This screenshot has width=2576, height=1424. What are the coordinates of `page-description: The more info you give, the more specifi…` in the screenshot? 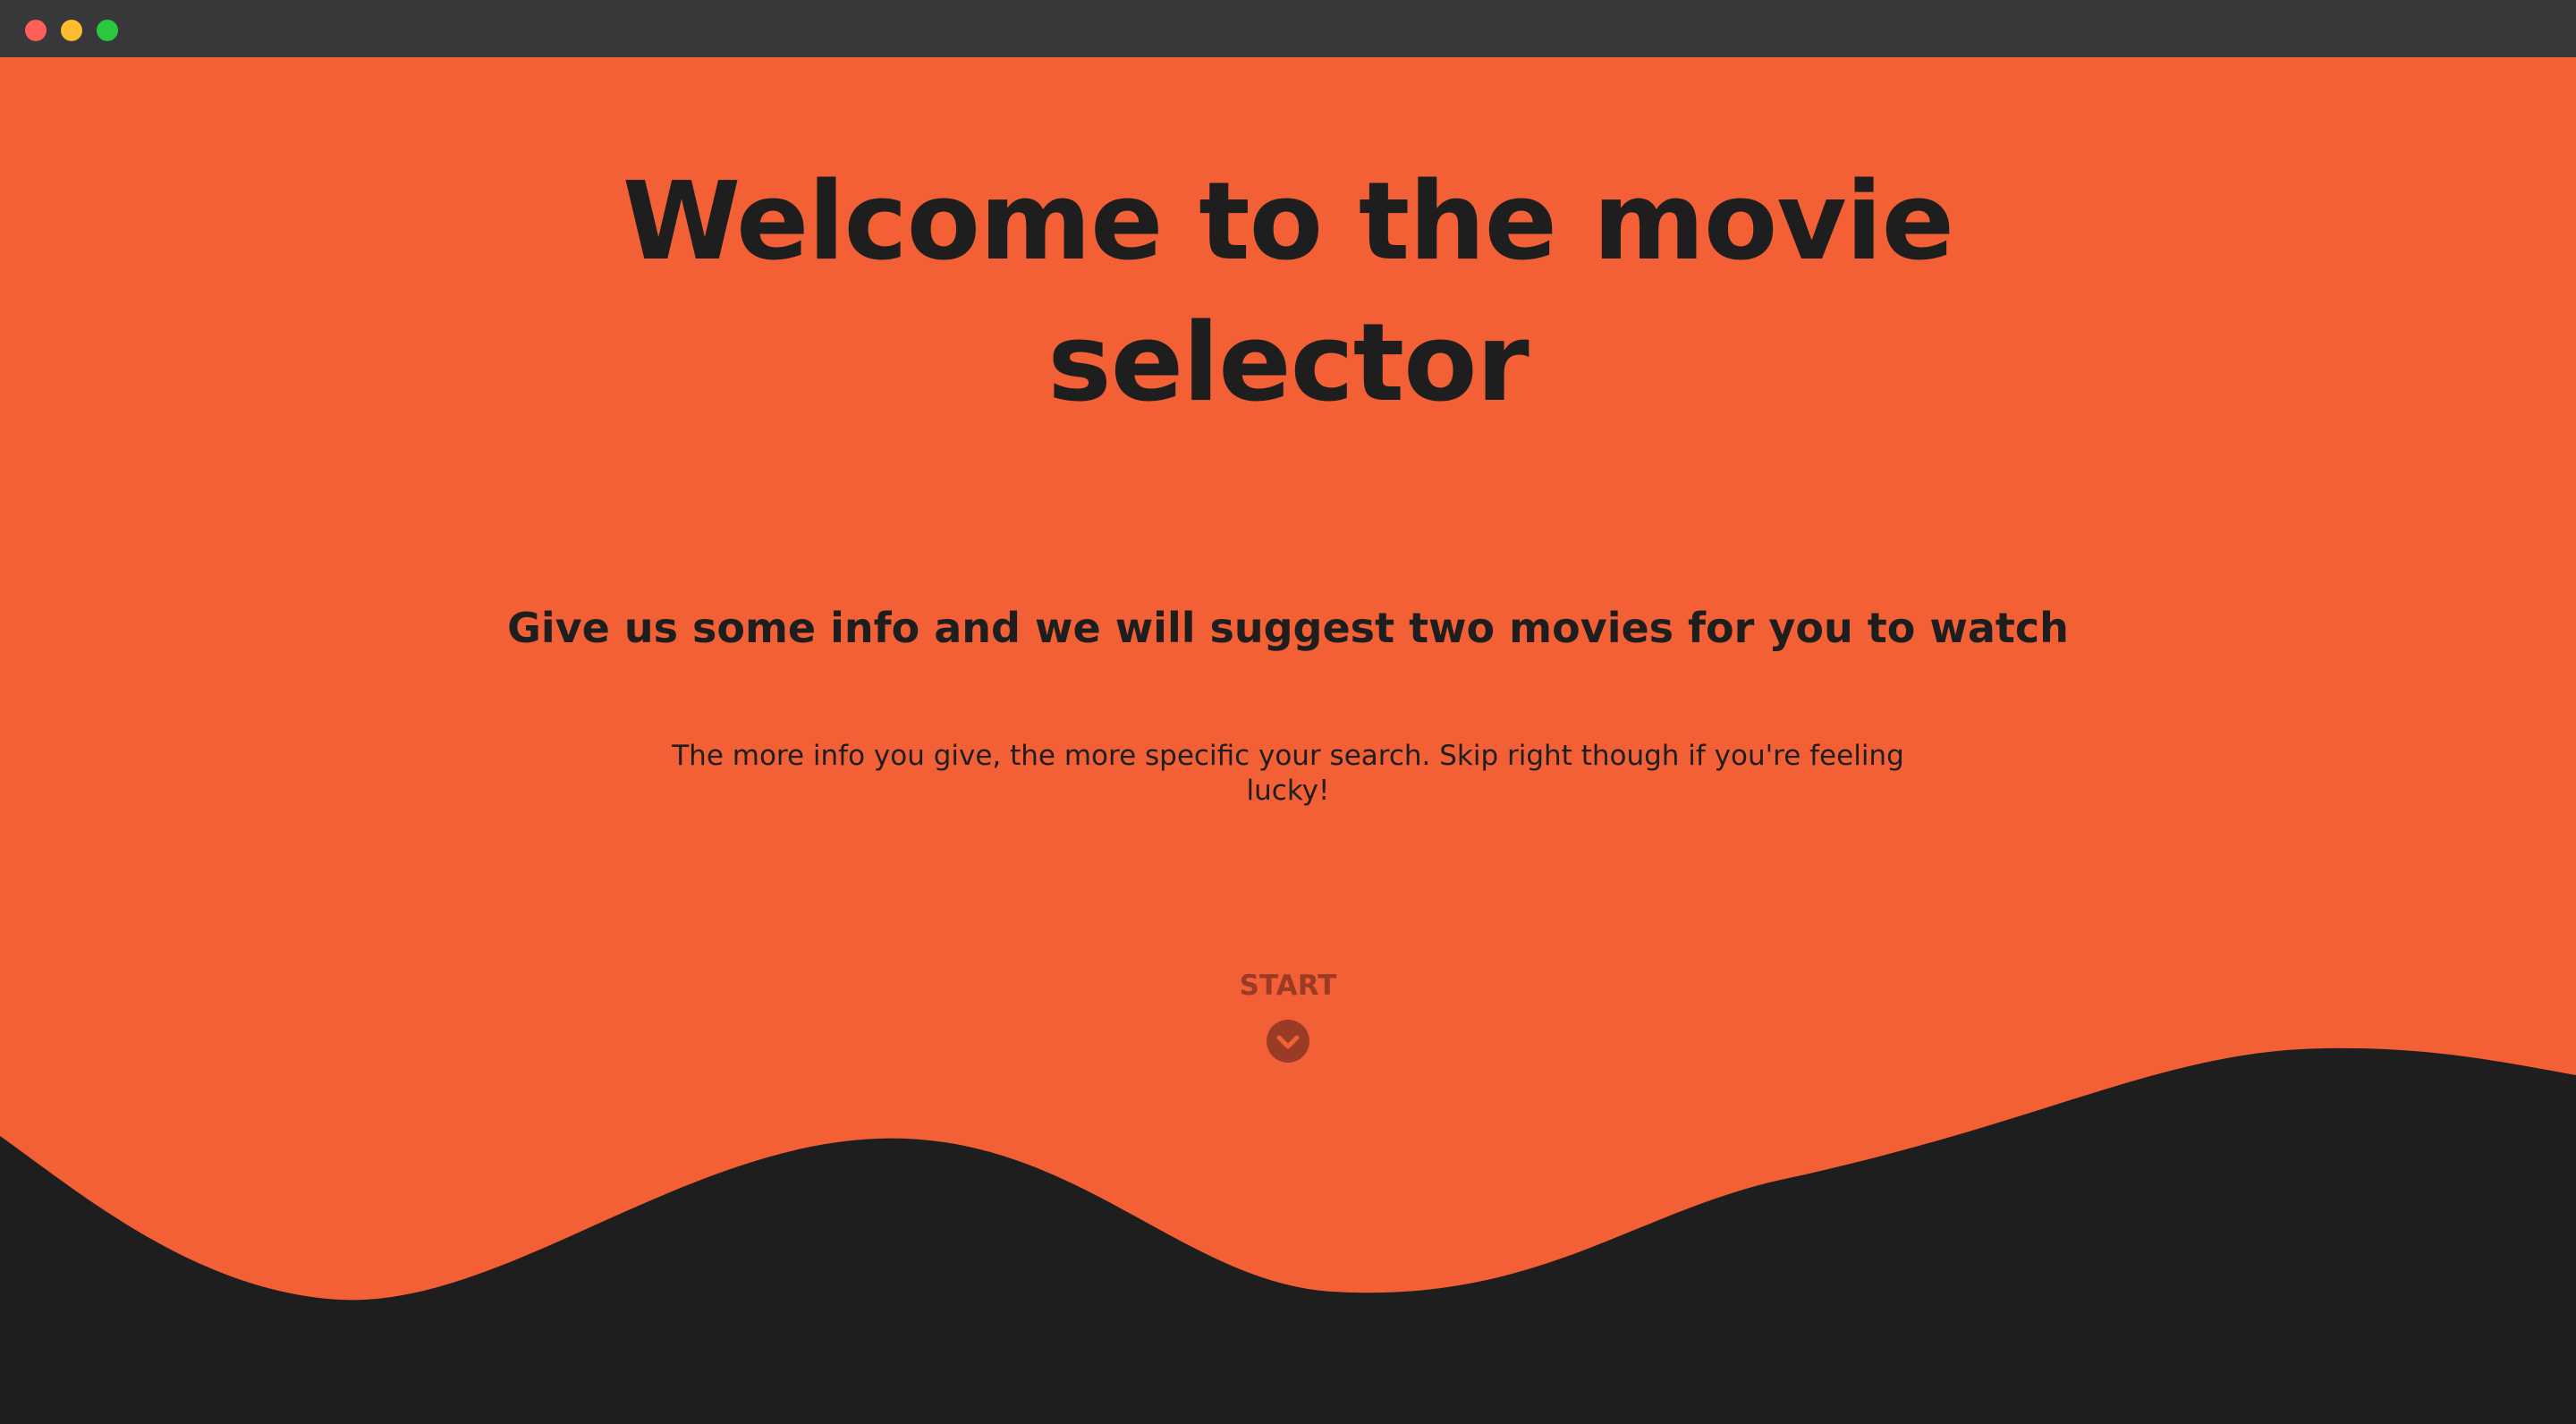 It's located at (1288, 773).